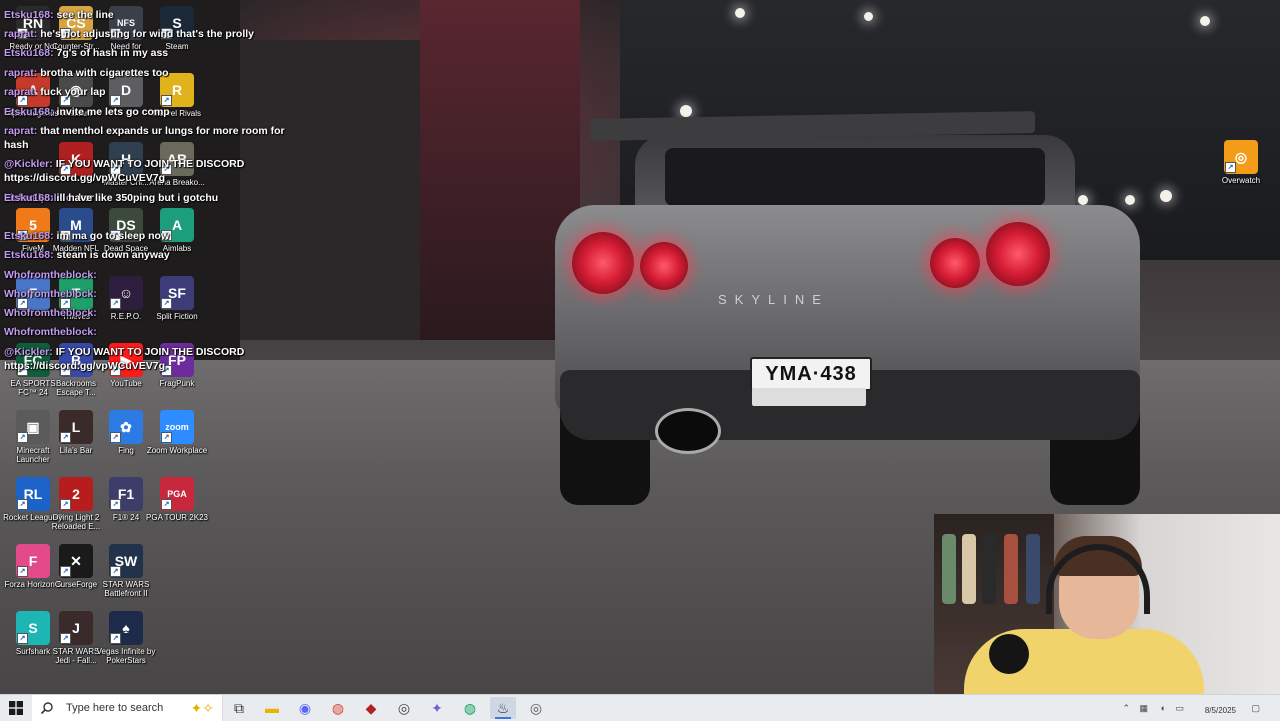 The image size is (1280, 721). I want to click on webcam-overlay, so click(1107, 604).